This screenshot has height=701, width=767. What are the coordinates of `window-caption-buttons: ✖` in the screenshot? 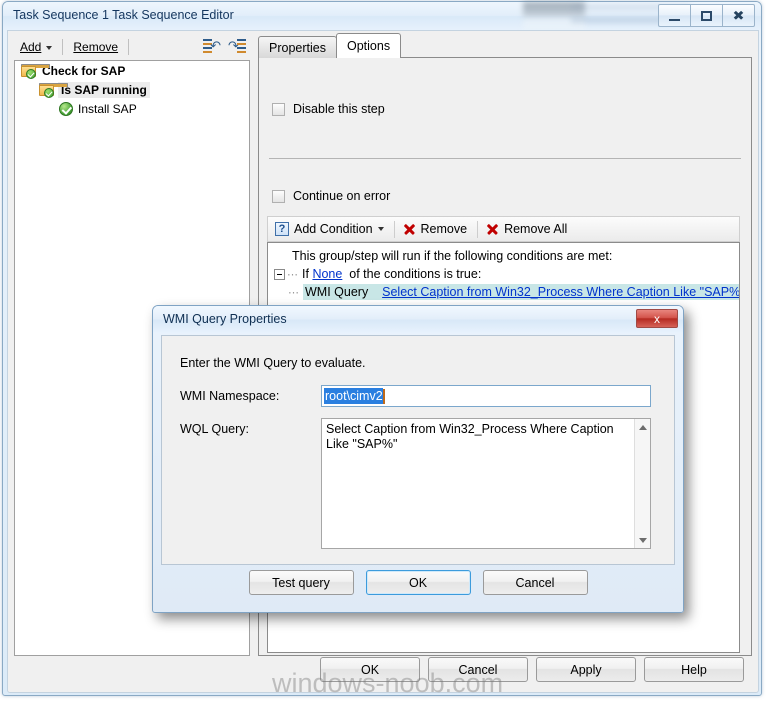 It's located at (706, 15).